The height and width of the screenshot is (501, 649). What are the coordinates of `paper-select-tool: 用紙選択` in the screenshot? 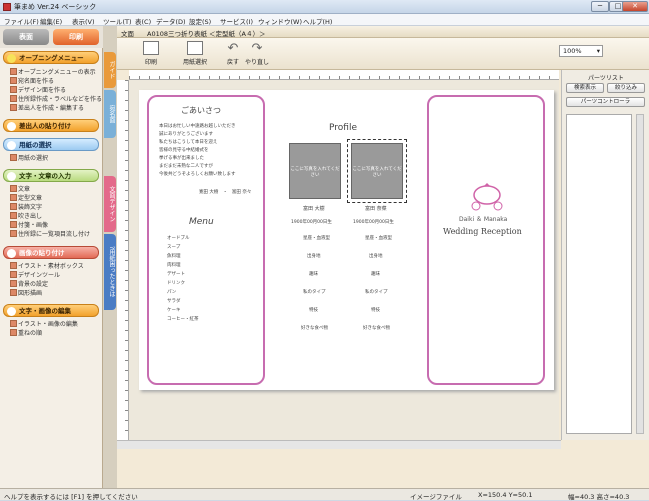 It's located at (195, 53).